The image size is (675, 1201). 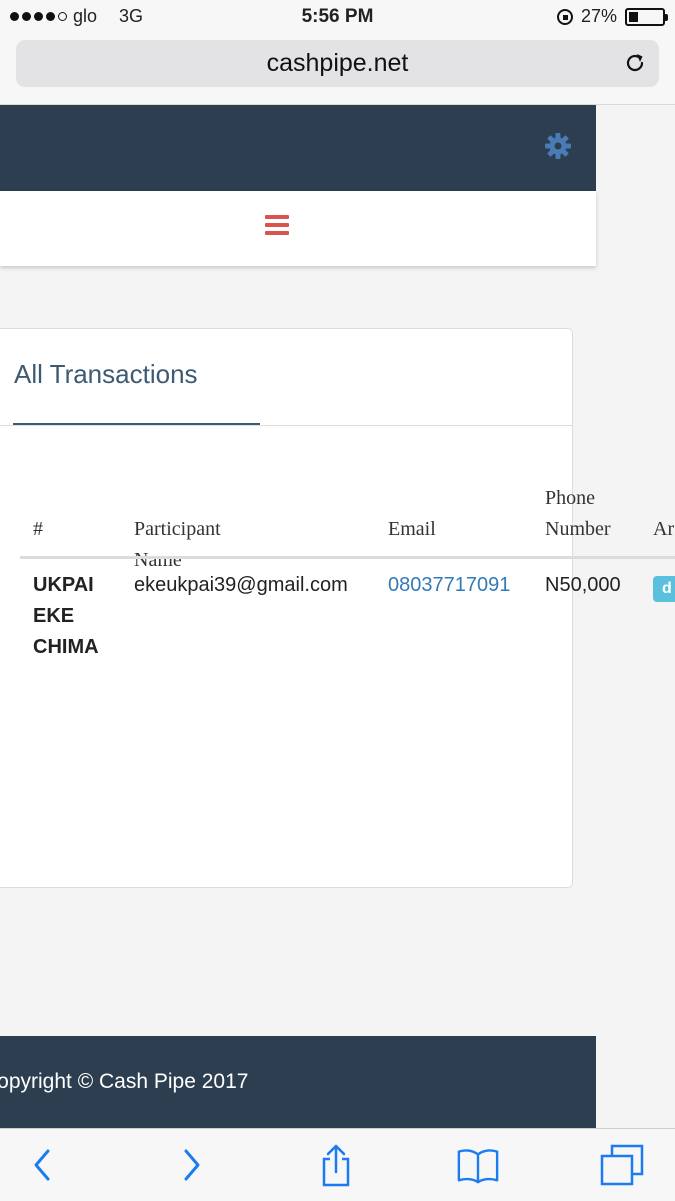 I want to click on site-footer: Copyright © Cash Pipe 2017, so click(x=298, y=1082).